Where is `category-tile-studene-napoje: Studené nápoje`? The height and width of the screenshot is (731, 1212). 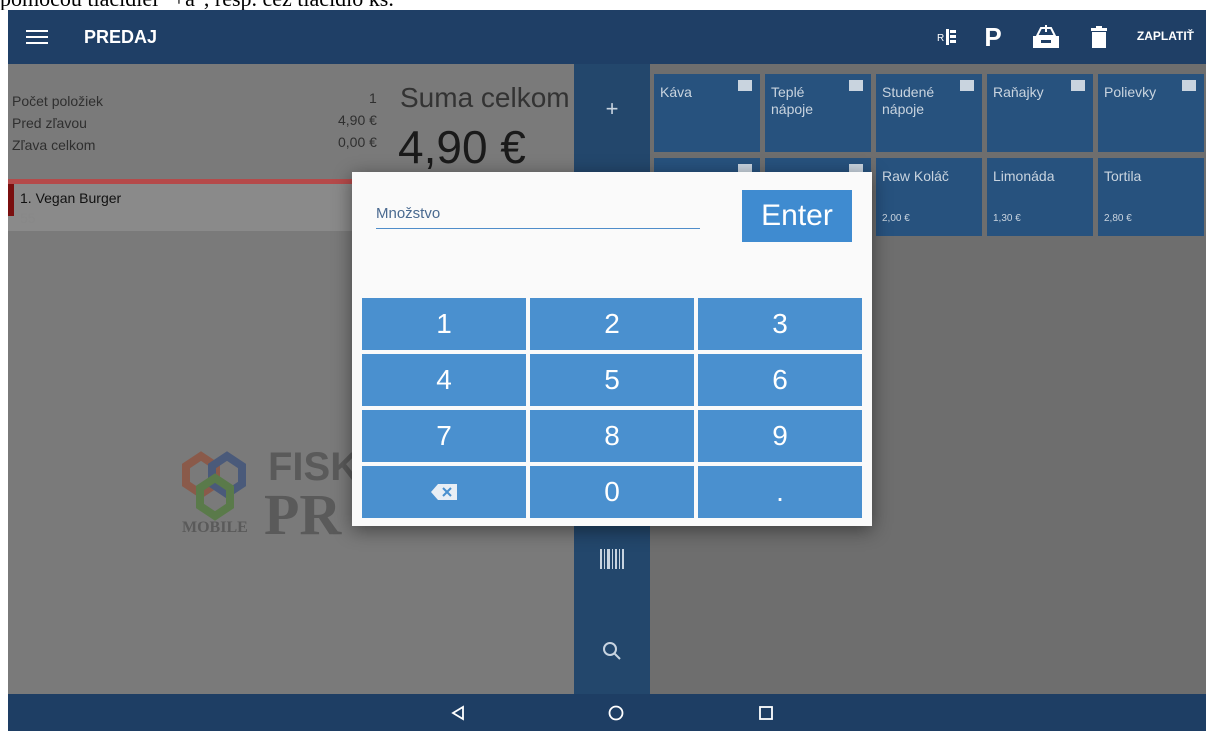 category-tile-studene-napoje: Studené nápoje is located at coordinates (929, 113).